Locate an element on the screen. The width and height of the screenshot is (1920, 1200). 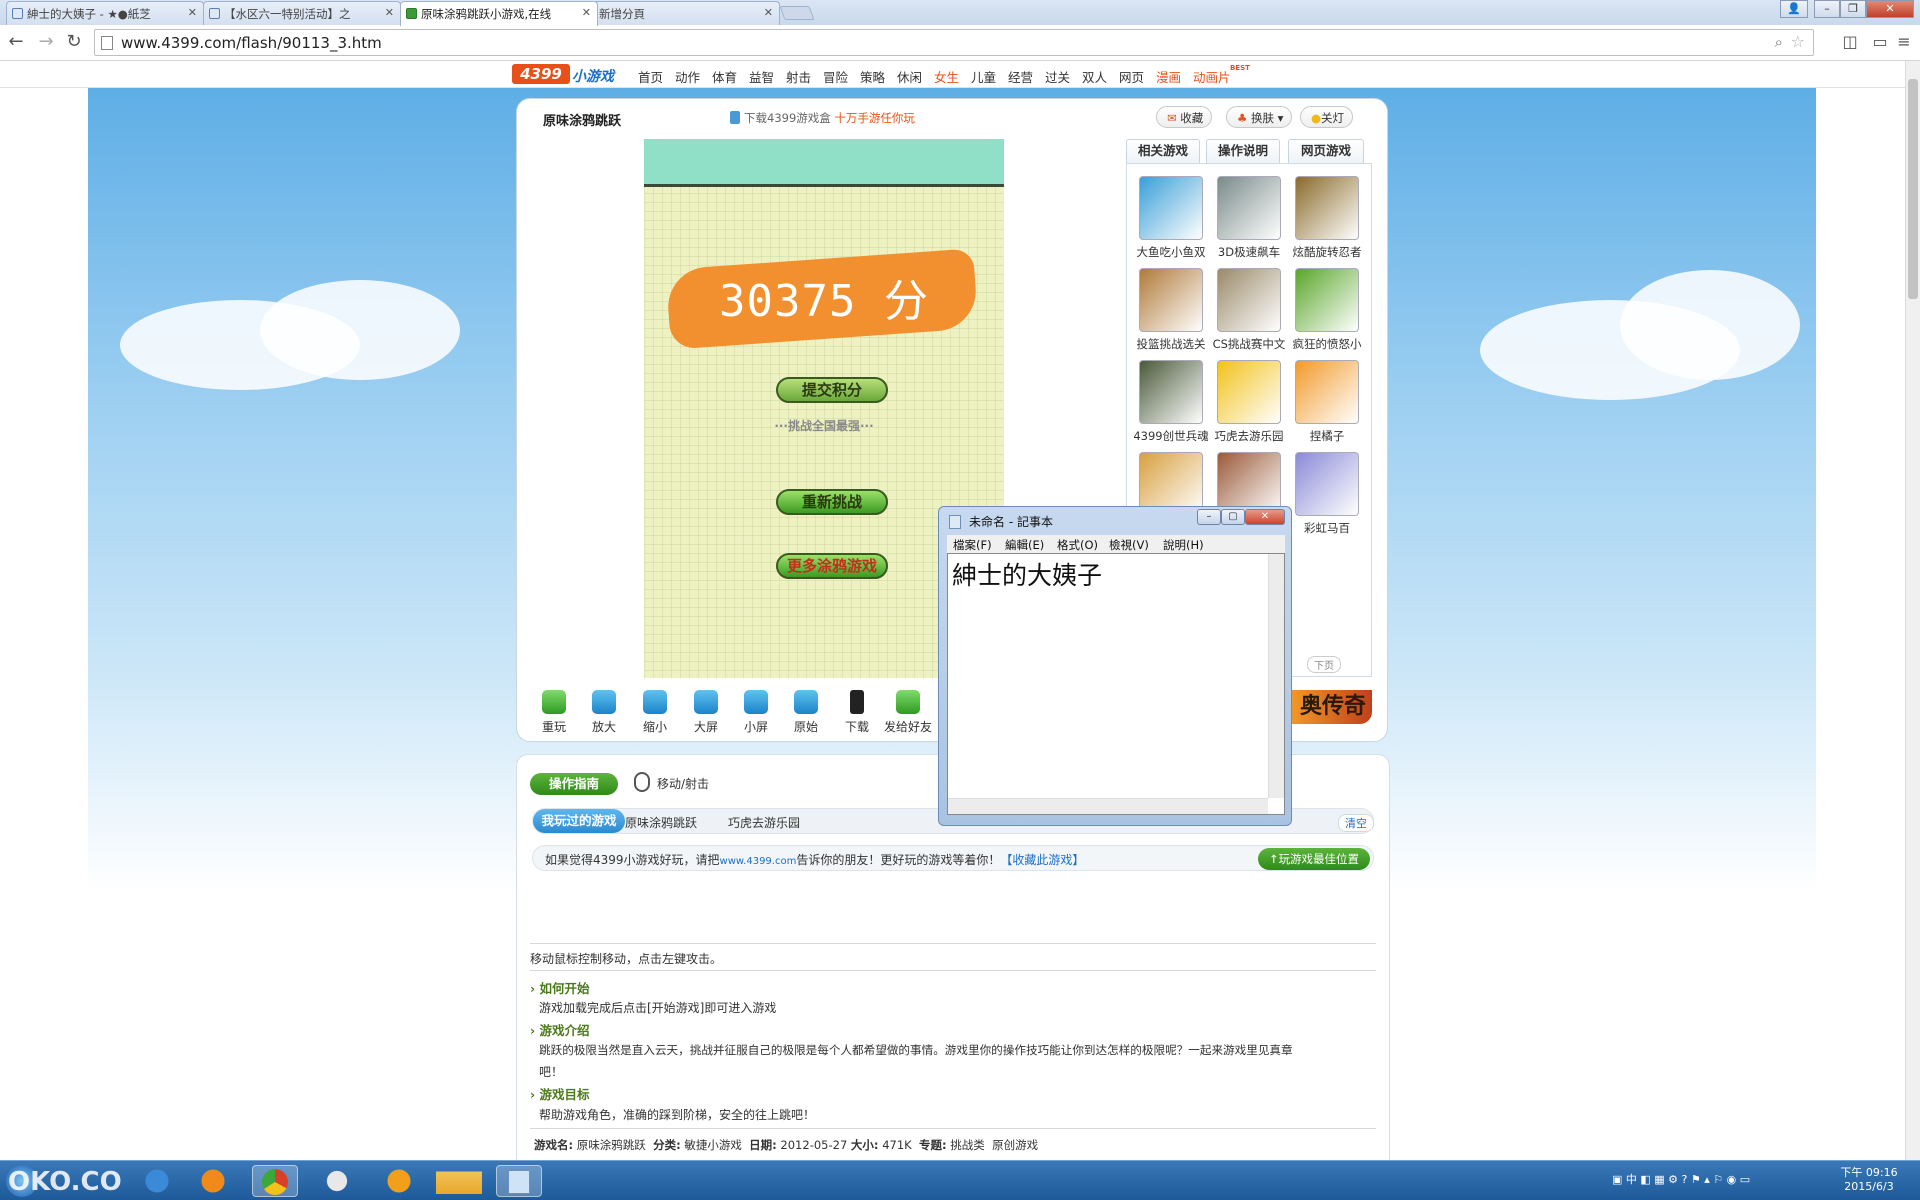
promo-link: 下载4399游戏盒 十万手游任你玩 is located at coordinates (822, 118).